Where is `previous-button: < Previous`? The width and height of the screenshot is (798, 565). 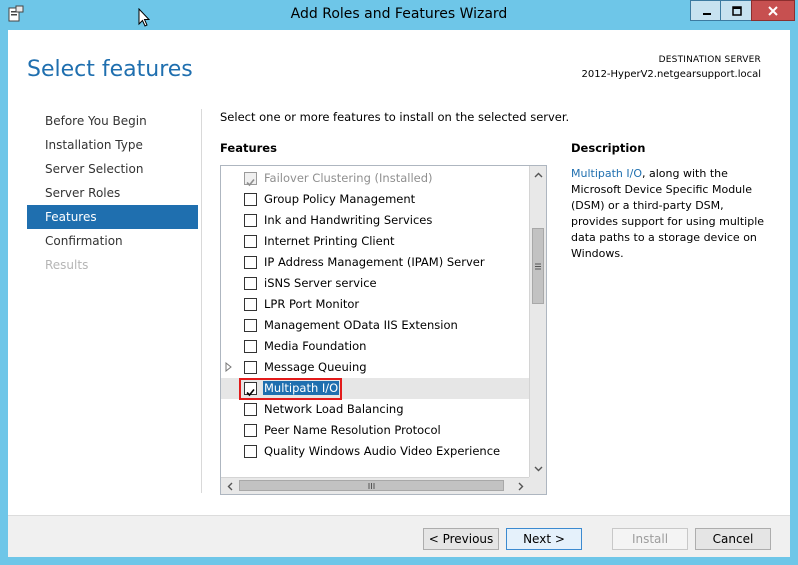
previous-button: < Previous is located at coordinates (461, 539).